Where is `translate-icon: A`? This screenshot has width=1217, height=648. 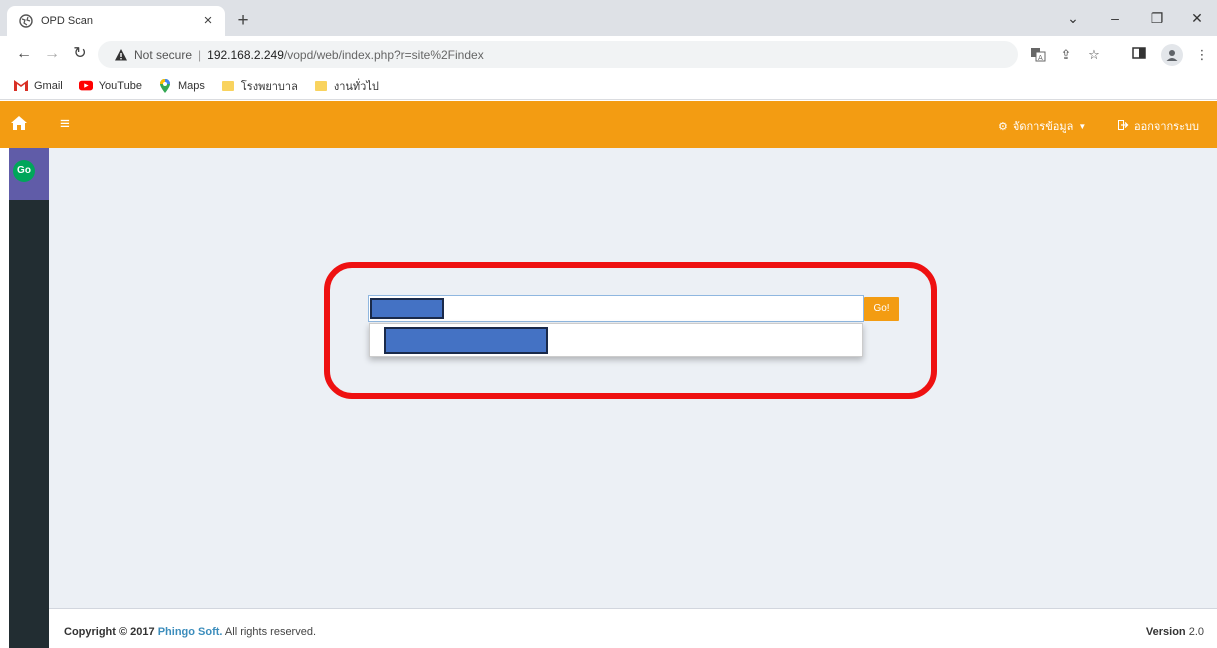 translate-icon: A is located at coordinates (1038, 55).